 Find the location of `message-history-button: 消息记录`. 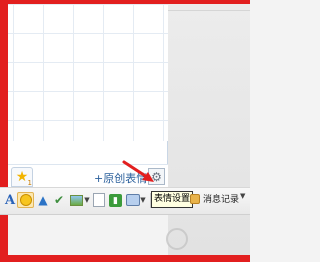

message-history-button: 消息记录 is located at coordinates (221, 198).